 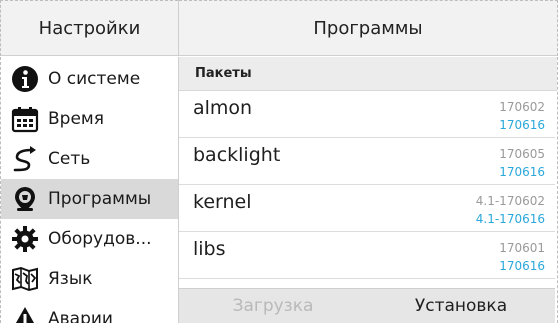 I want to click on action-bar: Загрузка Установка, so click(x=367, y=305).